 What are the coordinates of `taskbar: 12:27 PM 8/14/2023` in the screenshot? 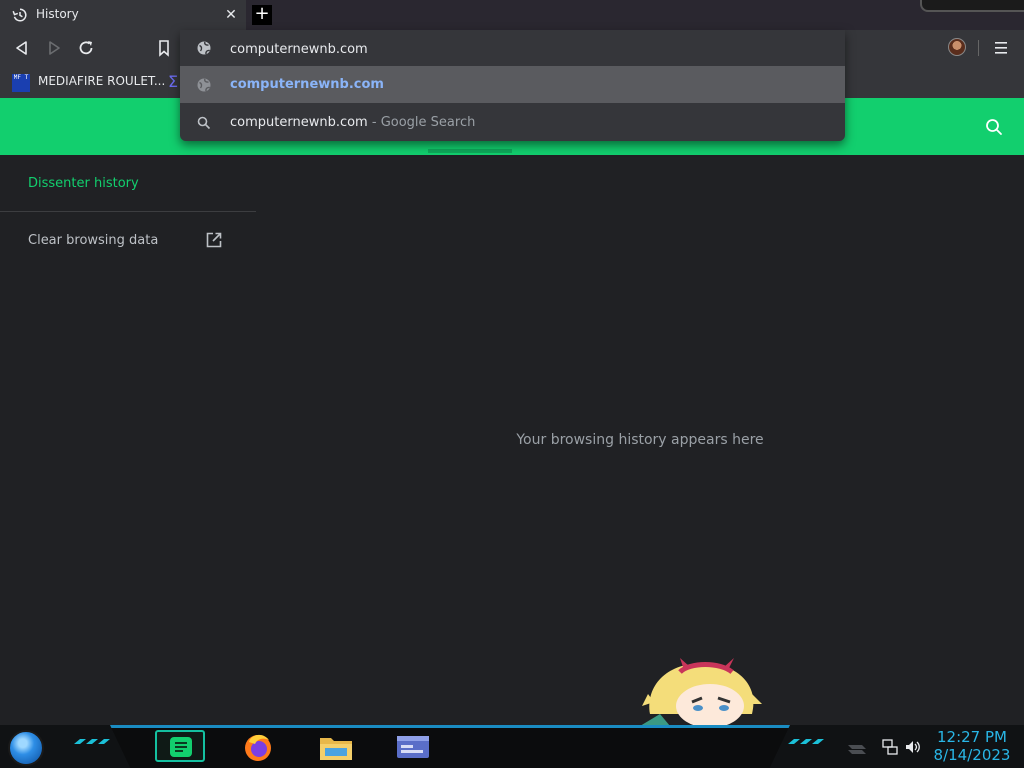 It's located at (512, 746).